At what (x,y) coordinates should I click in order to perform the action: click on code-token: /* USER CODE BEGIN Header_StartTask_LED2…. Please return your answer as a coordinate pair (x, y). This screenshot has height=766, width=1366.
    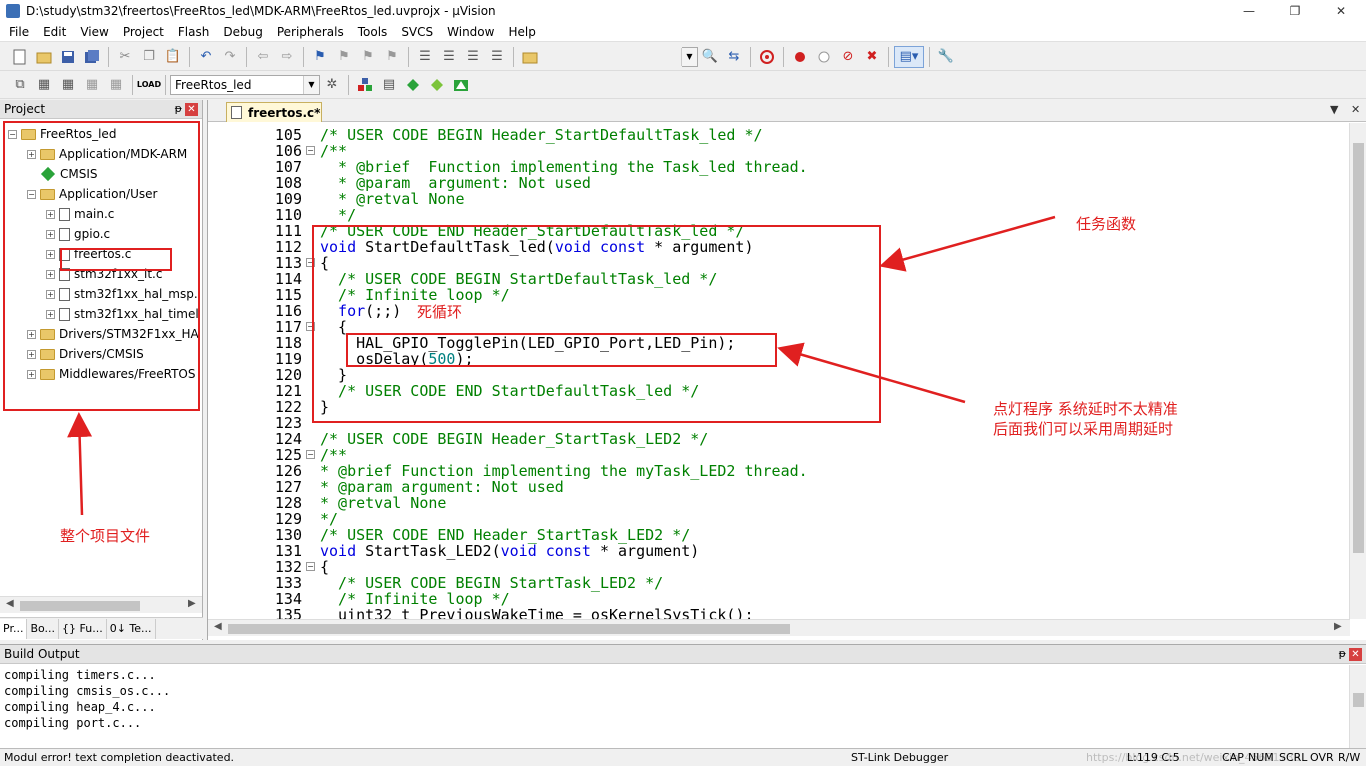
    Looking at the image, I should click on (514, 439).